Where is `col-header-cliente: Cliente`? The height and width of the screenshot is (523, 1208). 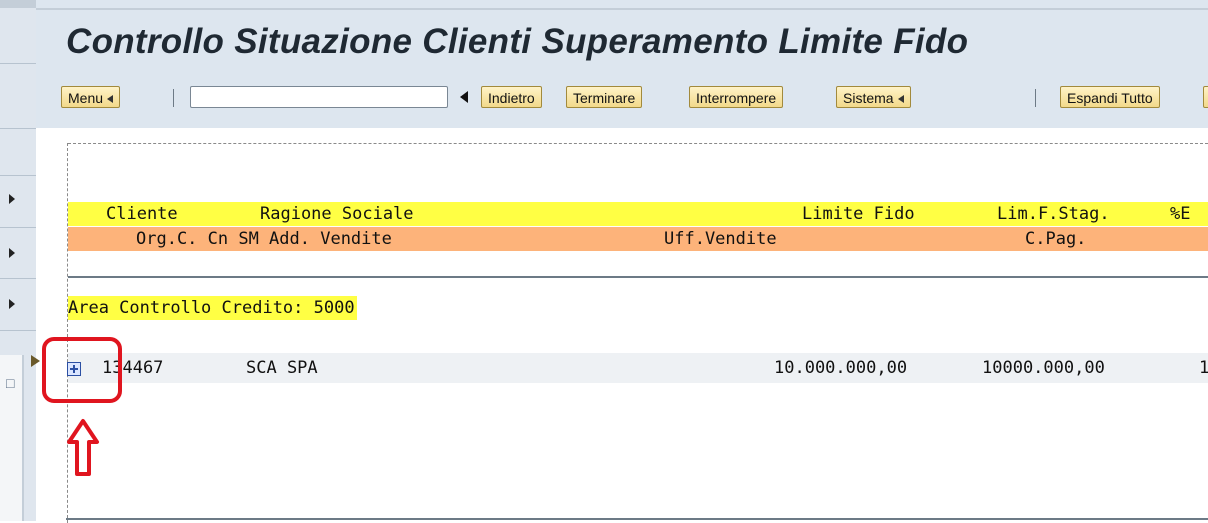 col-header-cliente: Cliente is located at coordinates (142, 214).